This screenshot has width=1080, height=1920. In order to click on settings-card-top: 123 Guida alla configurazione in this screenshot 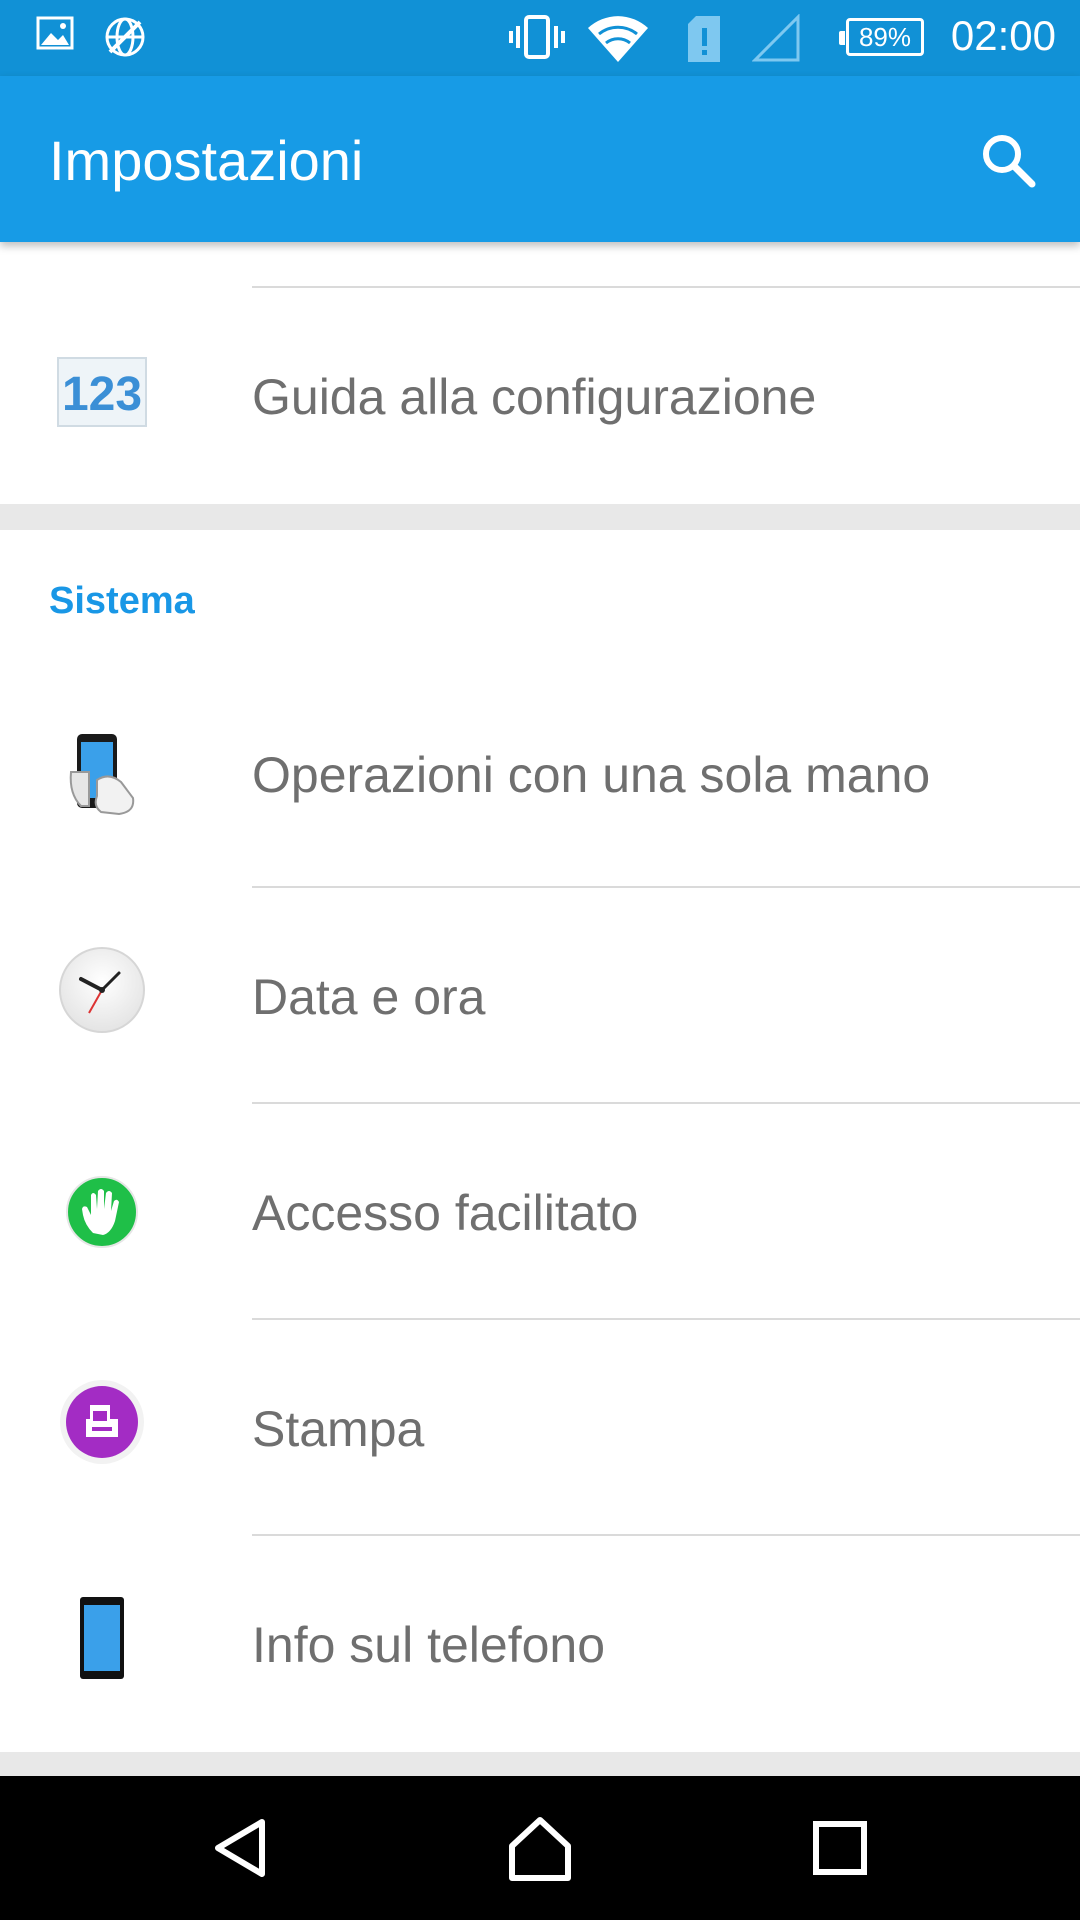, I will do `click(540, 373)`.